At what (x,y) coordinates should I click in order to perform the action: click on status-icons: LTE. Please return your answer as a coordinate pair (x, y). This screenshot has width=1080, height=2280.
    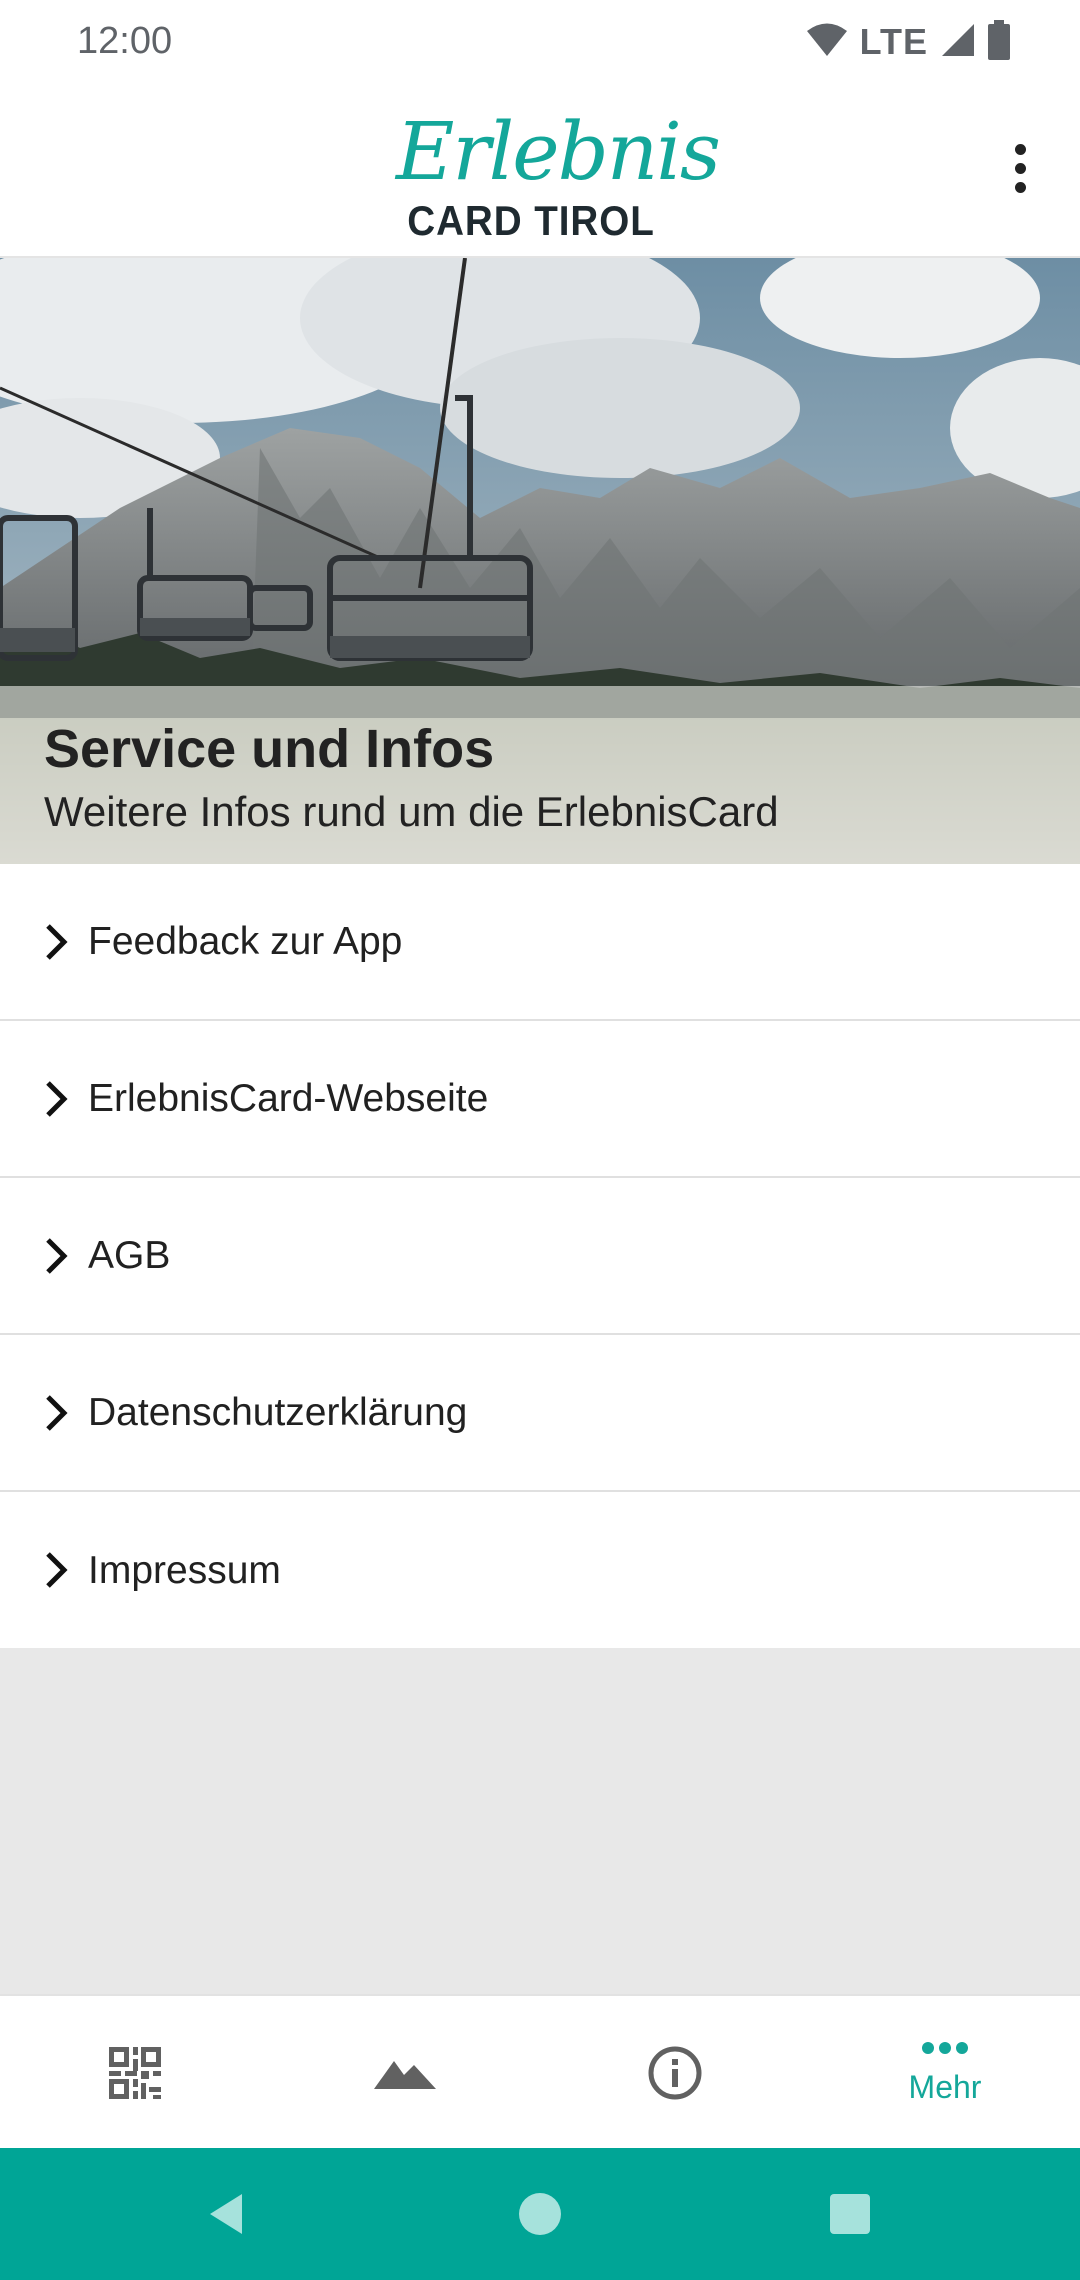
    Looking at the image, I should click on (908, 42).